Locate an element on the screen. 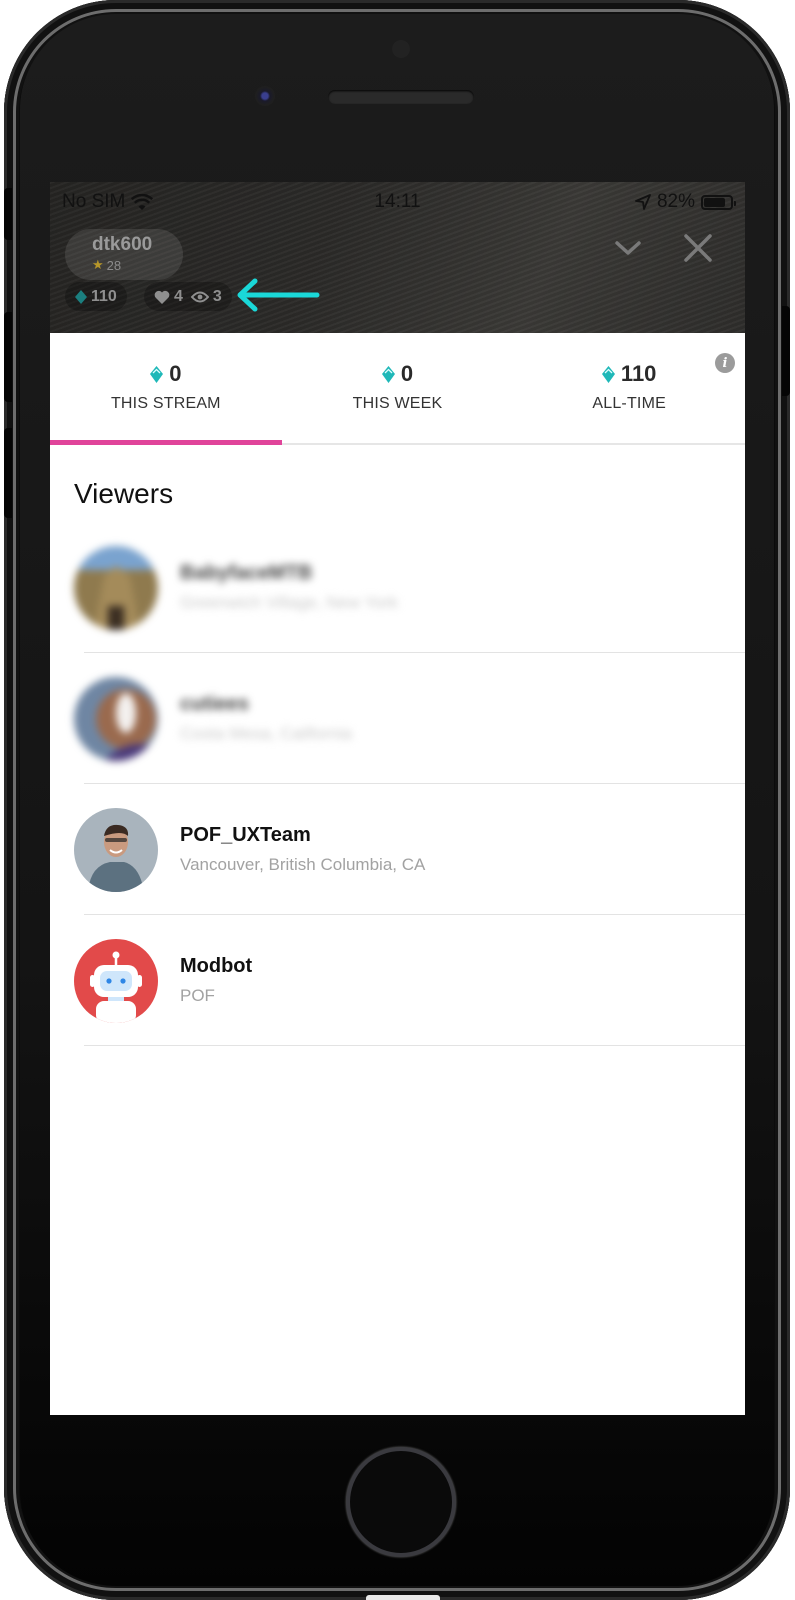  tab-this-week: 0 THIS WEEK is located at coordinates (398, 388).